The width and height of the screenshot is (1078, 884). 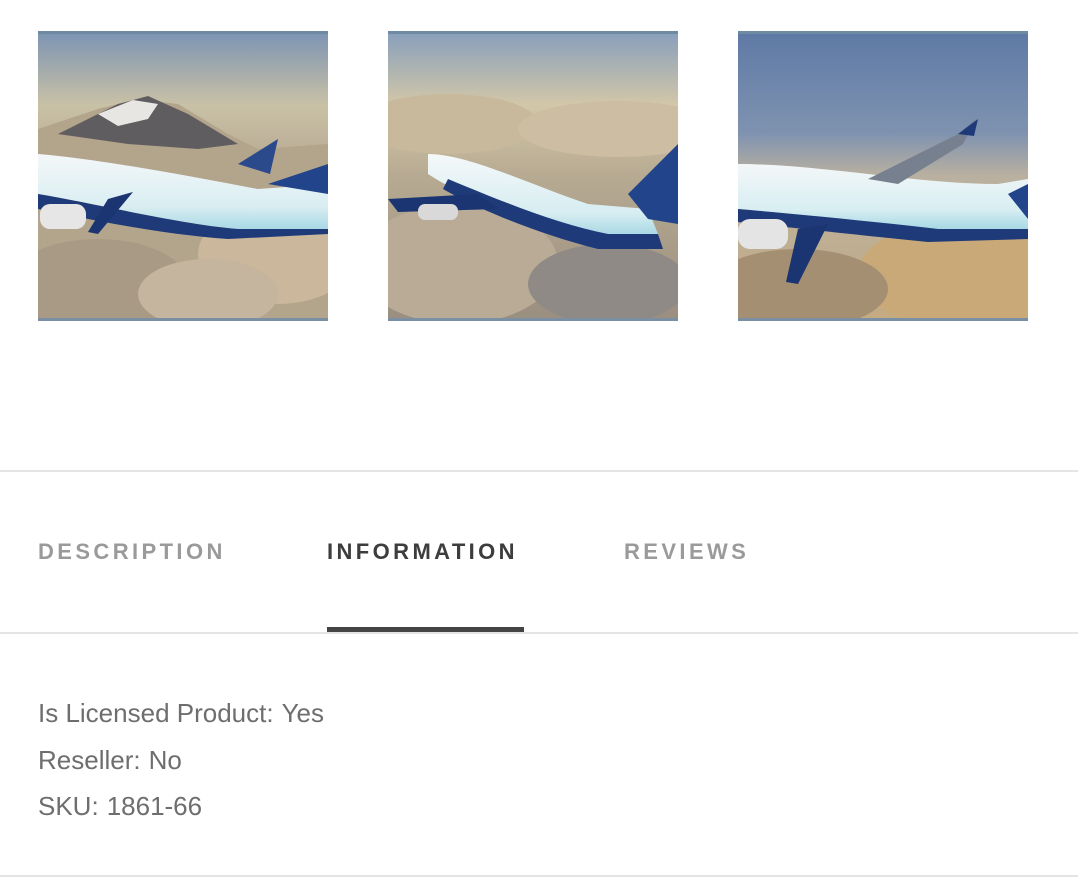 What do you see at coordinates (68, 806) in the screenshot?
I see `info-label: SKU:` at bounding box center [68, 806].